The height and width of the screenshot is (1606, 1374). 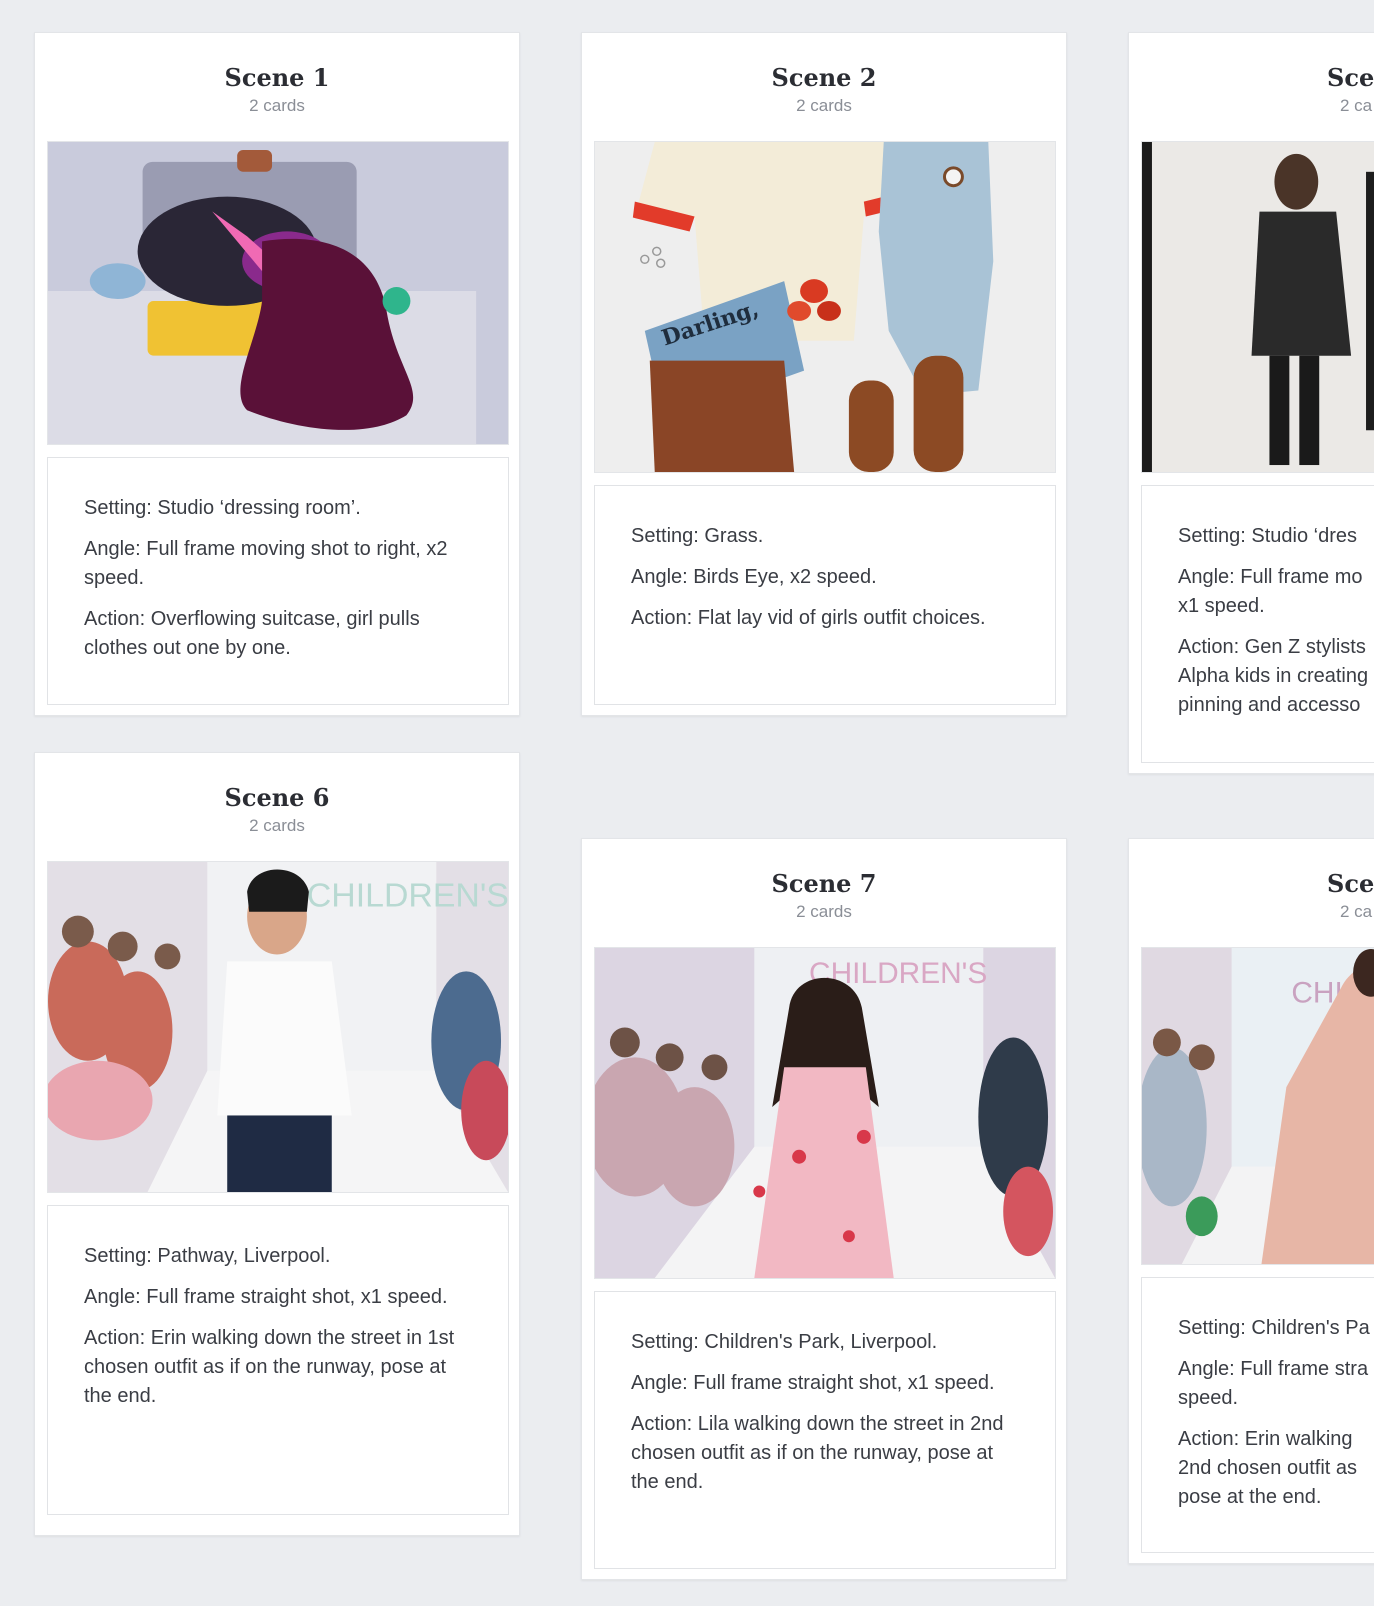 I want to click on setting-text: Setting: Pathway, Liverpool., so click(x=207, y=1256).